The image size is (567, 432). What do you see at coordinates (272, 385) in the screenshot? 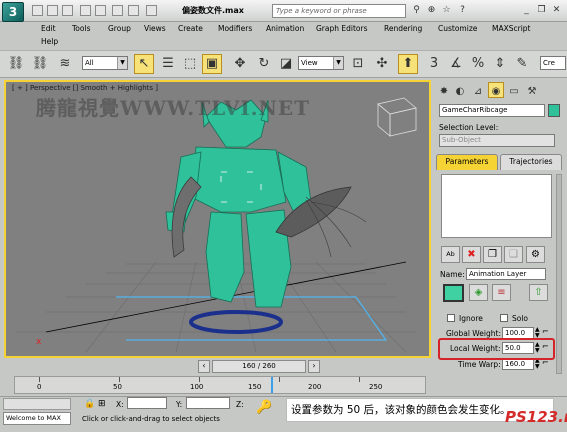
I see `current-frame-marker` at bounding box center [272, 385].